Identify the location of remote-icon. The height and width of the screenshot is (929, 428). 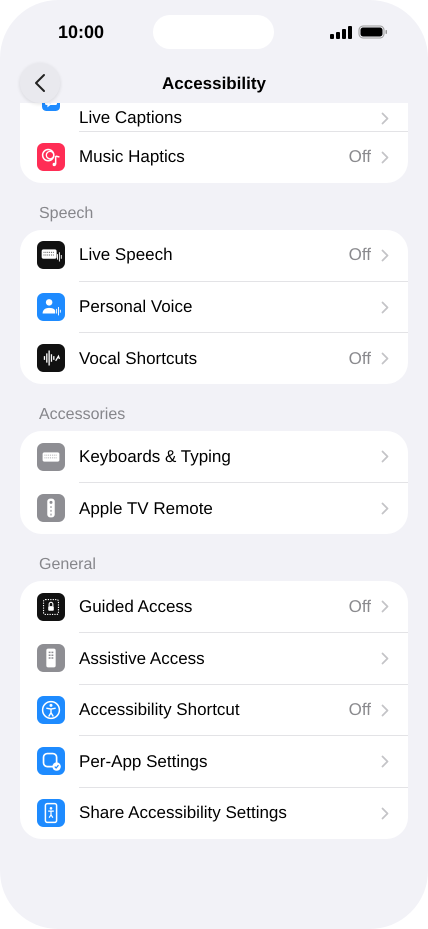
(51, 508).